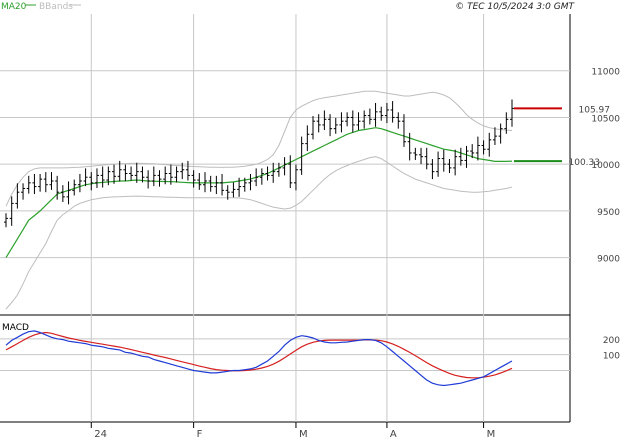 The width and height of the screenshot is (627, 444). What do you see at coordinates (310, 358) in the screenshot?
I see `macd-panel: 200 100` at bounding box center [310, 358].